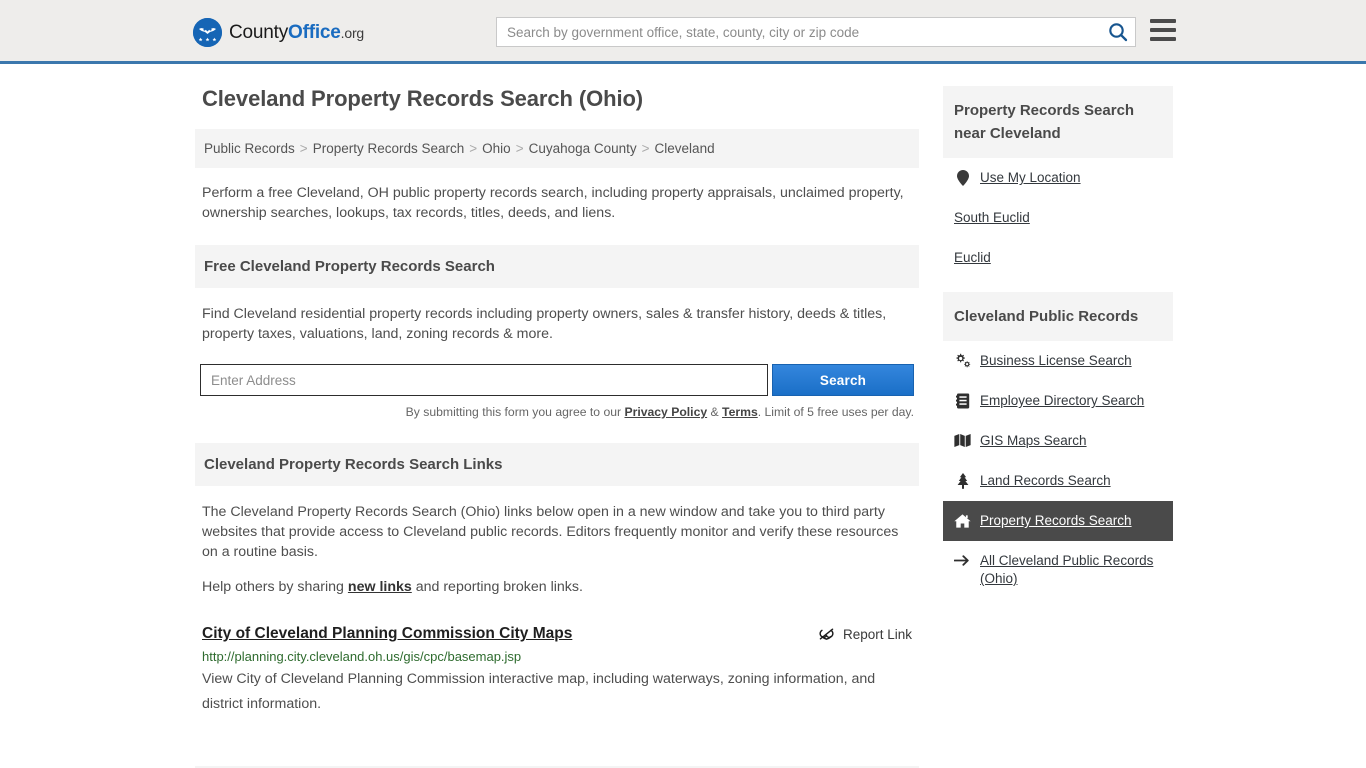  Describe the element at coordinates (799, 32) in the screenshot. I see `search-input` at that location.